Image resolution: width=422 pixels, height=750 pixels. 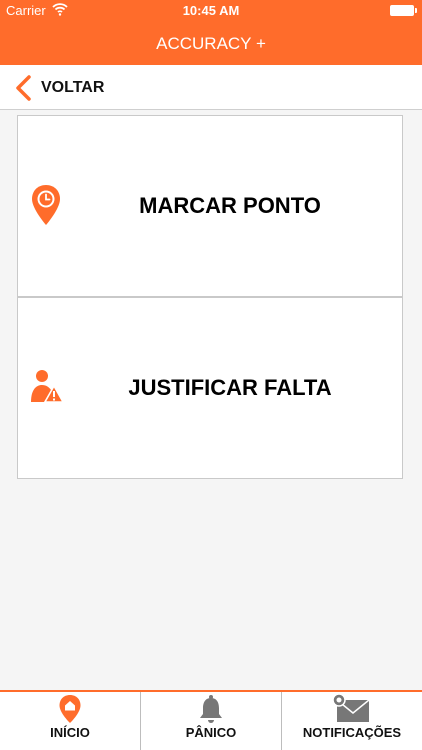 I want to click on tab-notificacoes: NOTIFICAÇÕES, so click(x=352, y=721).